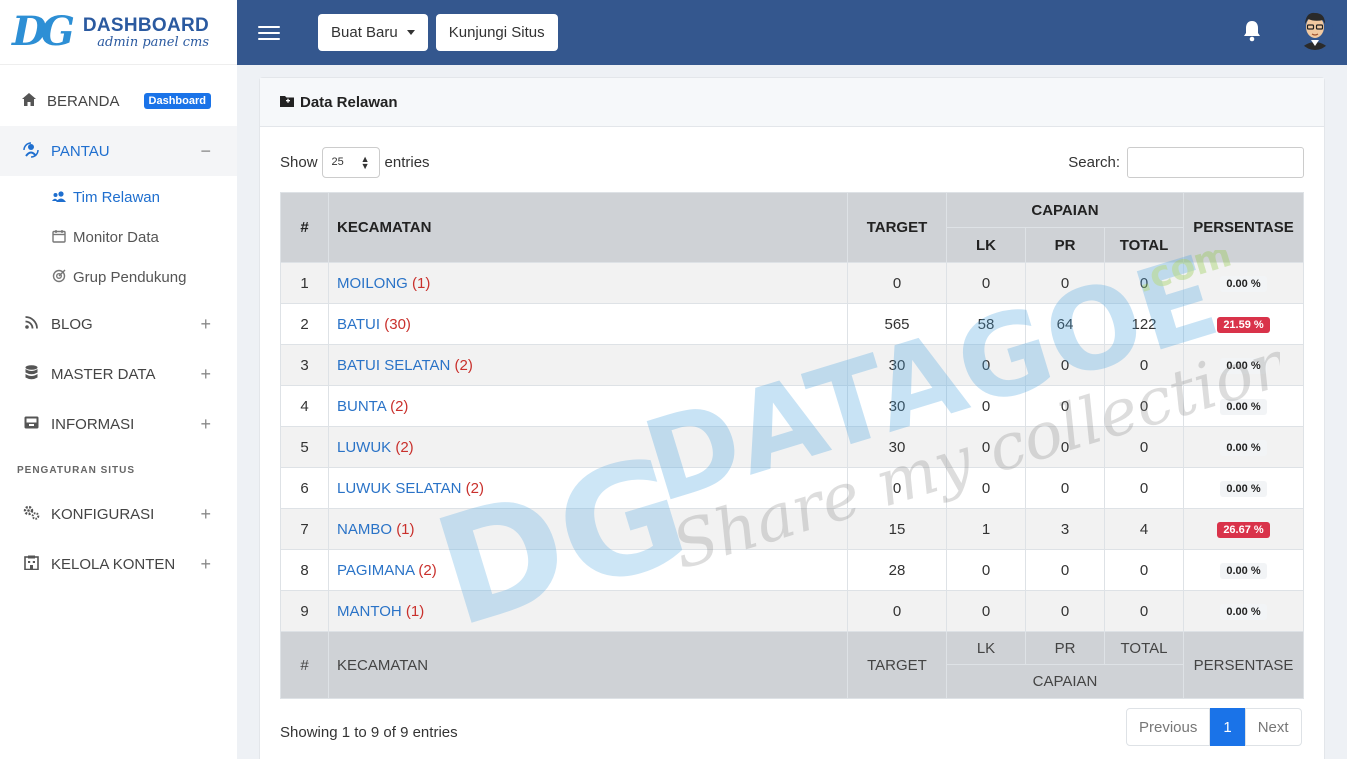  Describe the element at coordinates (375, 570) in the screenshot. I see `kecamatan-link: PAGIMANA` at that location.